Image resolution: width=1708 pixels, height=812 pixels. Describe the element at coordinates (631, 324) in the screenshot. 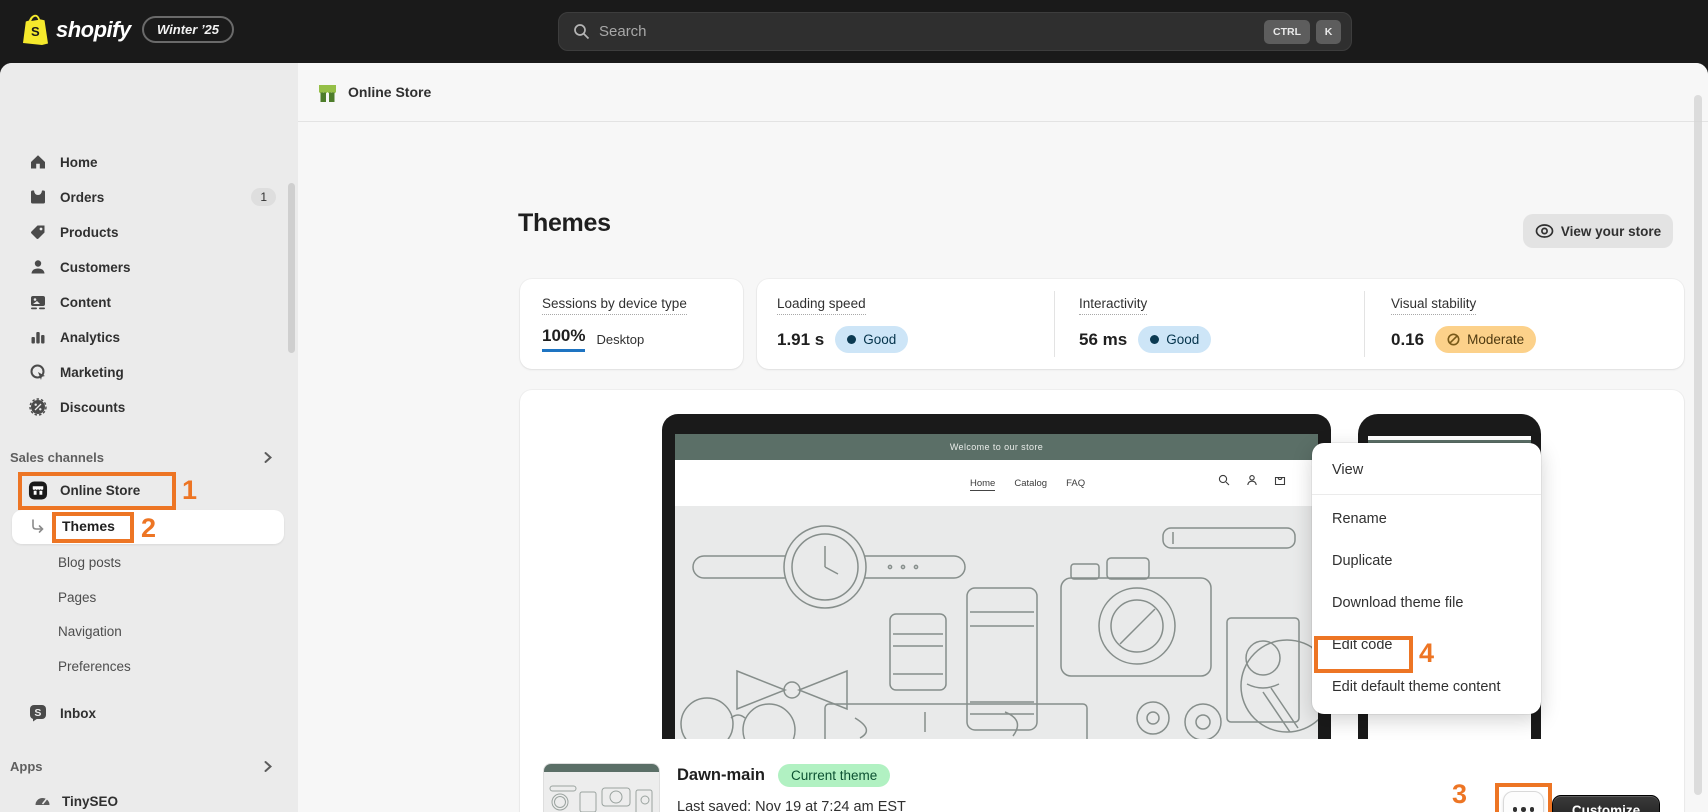

I see `metric-sessions-card: Sessions by device type 100% Desktop` at that location.